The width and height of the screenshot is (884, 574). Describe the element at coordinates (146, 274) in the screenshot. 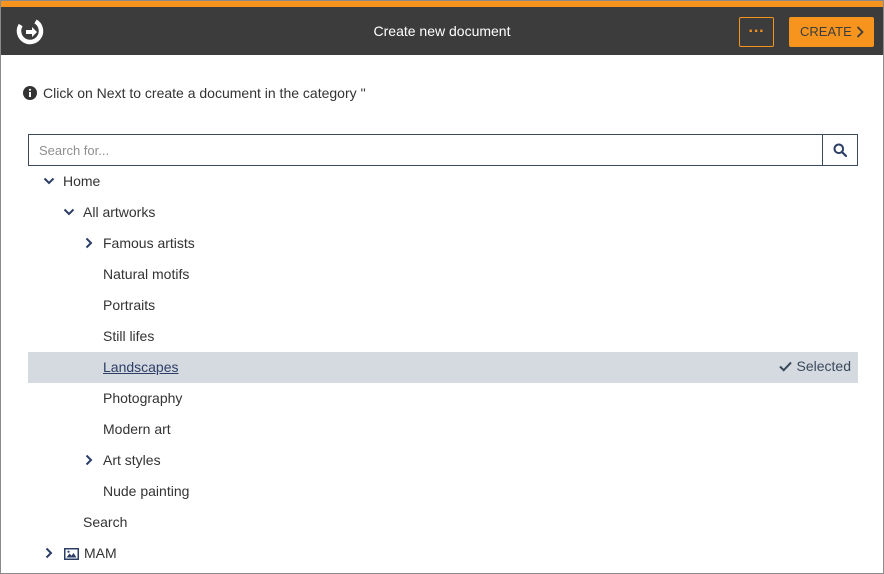

I see `tree-item-label: Natural motifs` at that location.